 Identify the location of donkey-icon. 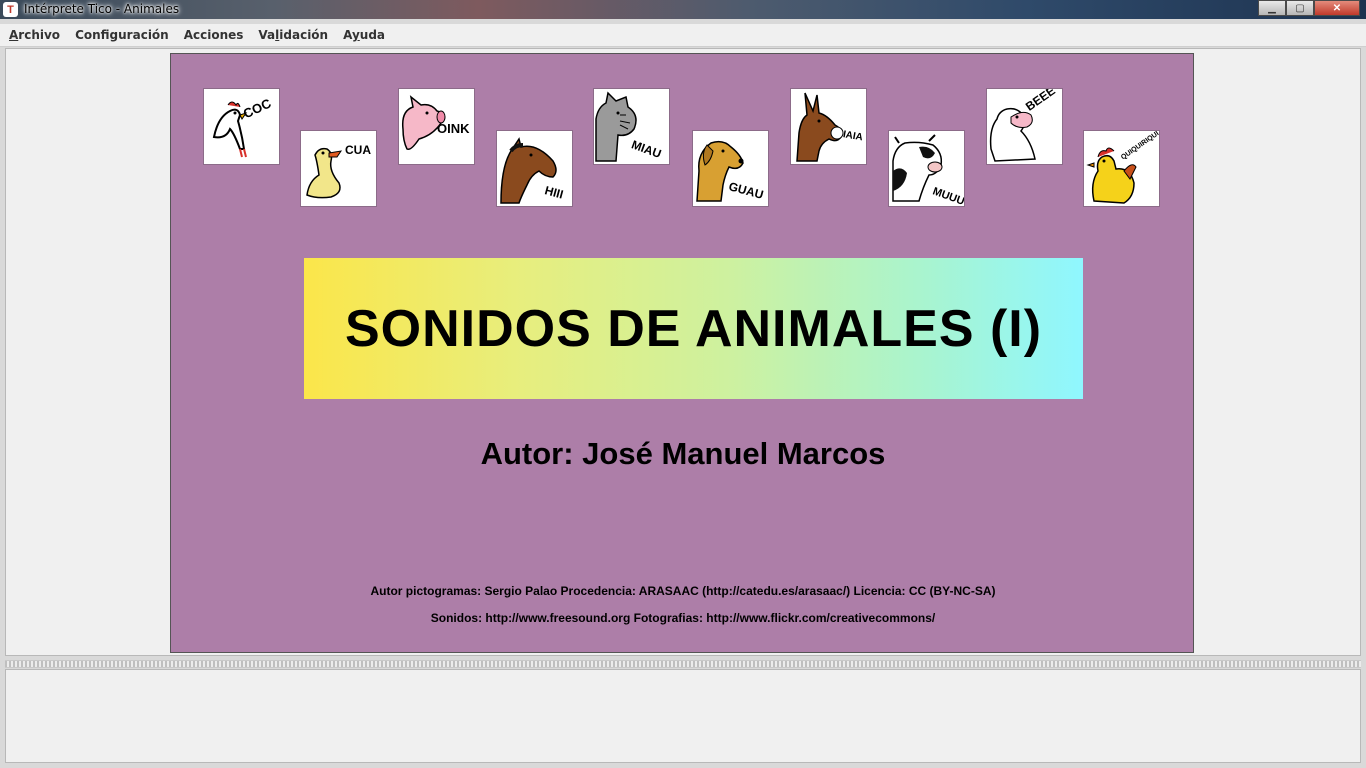
(820, 127).